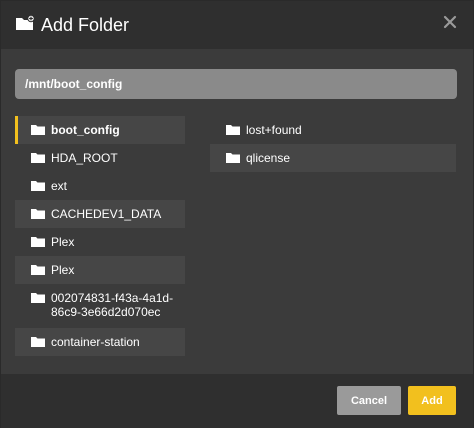 The width and height of the screenshot is (474, 428). I want to click on cancel-button: Cancel, so click(369, 400).